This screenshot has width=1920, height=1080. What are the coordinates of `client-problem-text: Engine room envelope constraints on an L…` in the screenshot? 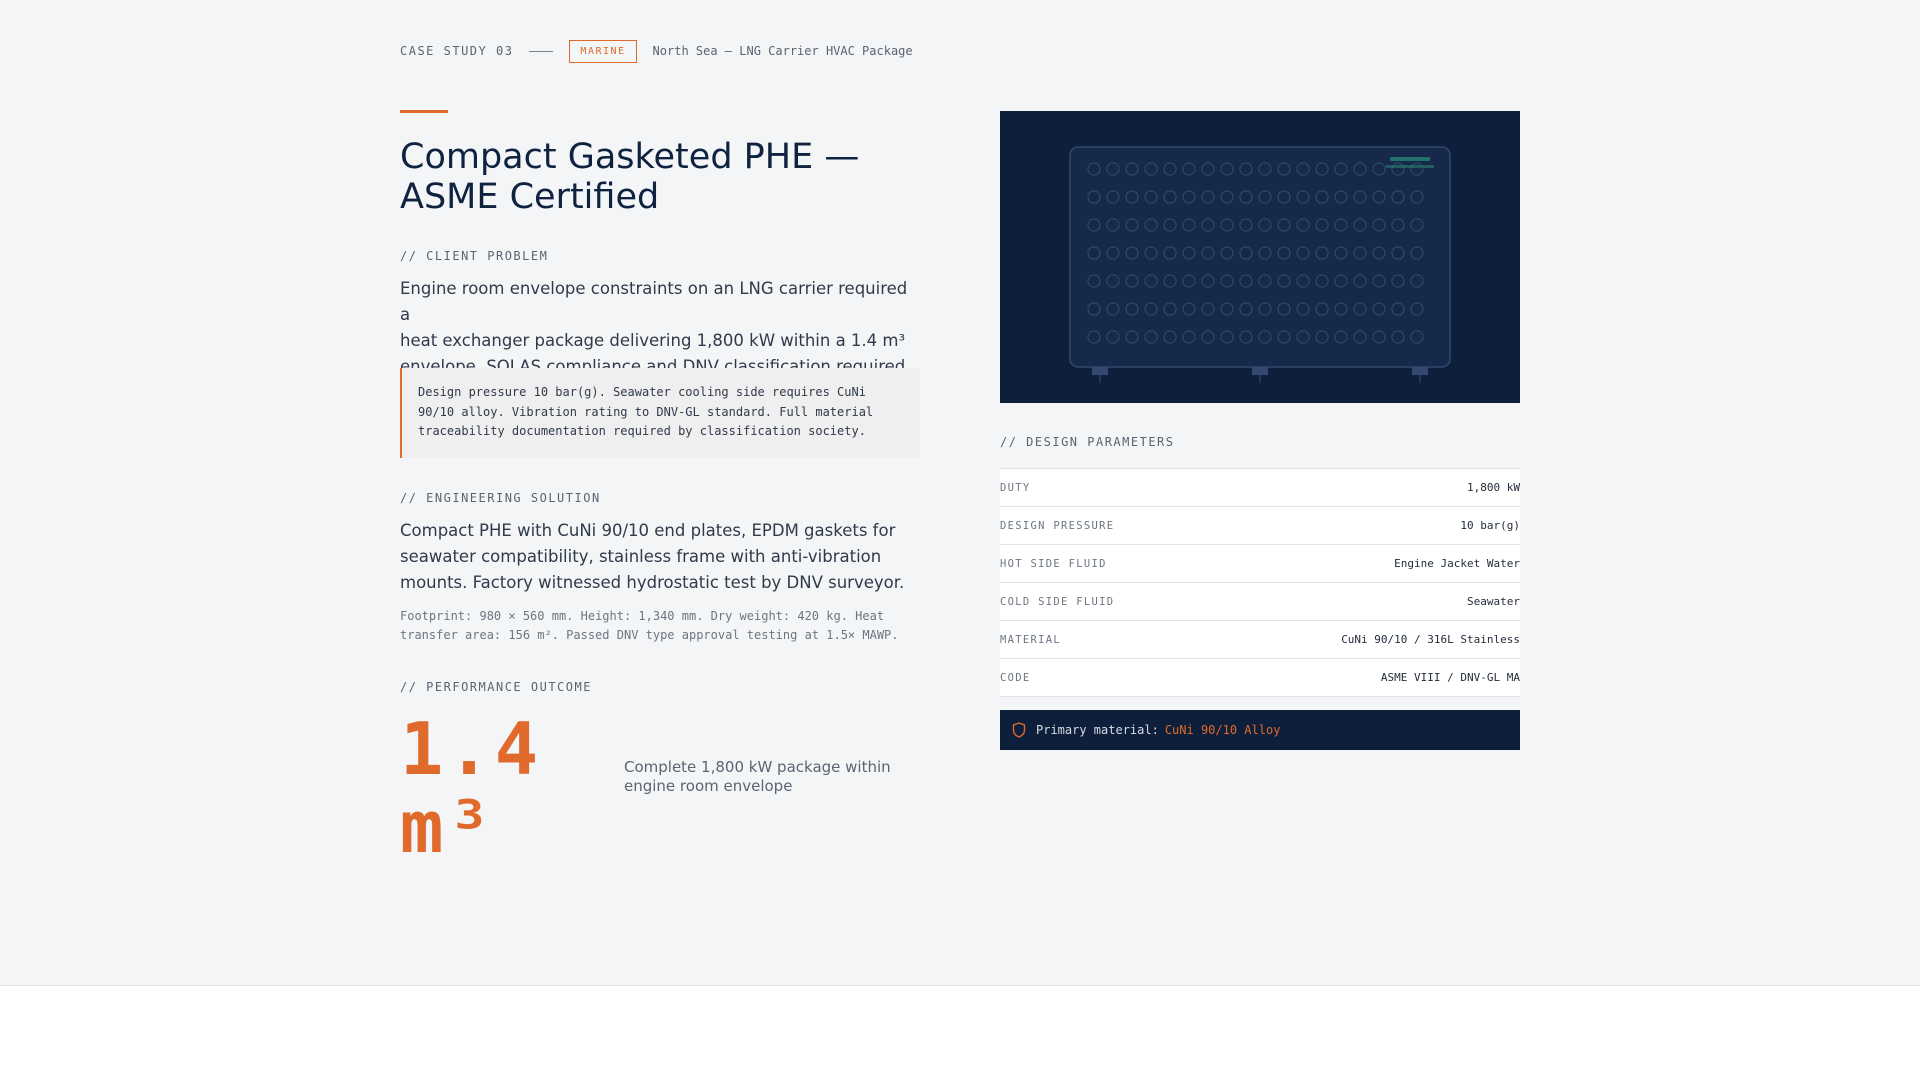 It's located at (660, 328).